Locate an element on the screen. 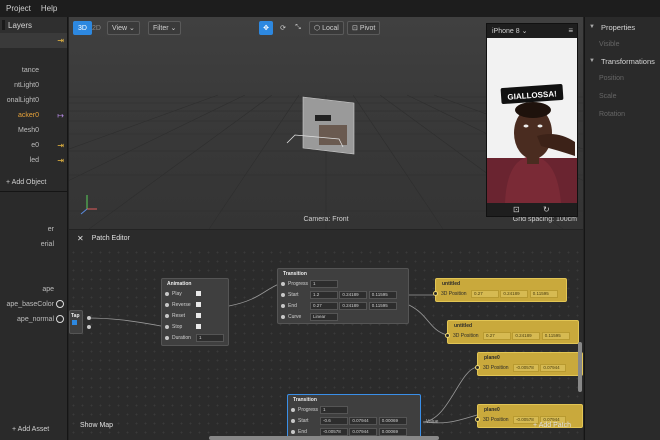  end-x-field: 0.27 is located at coordinates (324, 305).